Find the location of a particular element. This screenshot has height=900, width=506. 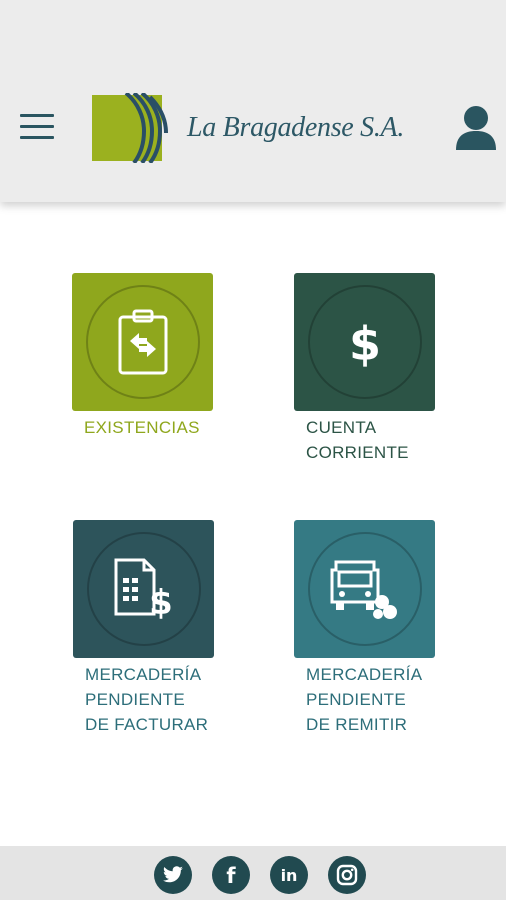

svg-text: in is located at coordinates (289, 875).